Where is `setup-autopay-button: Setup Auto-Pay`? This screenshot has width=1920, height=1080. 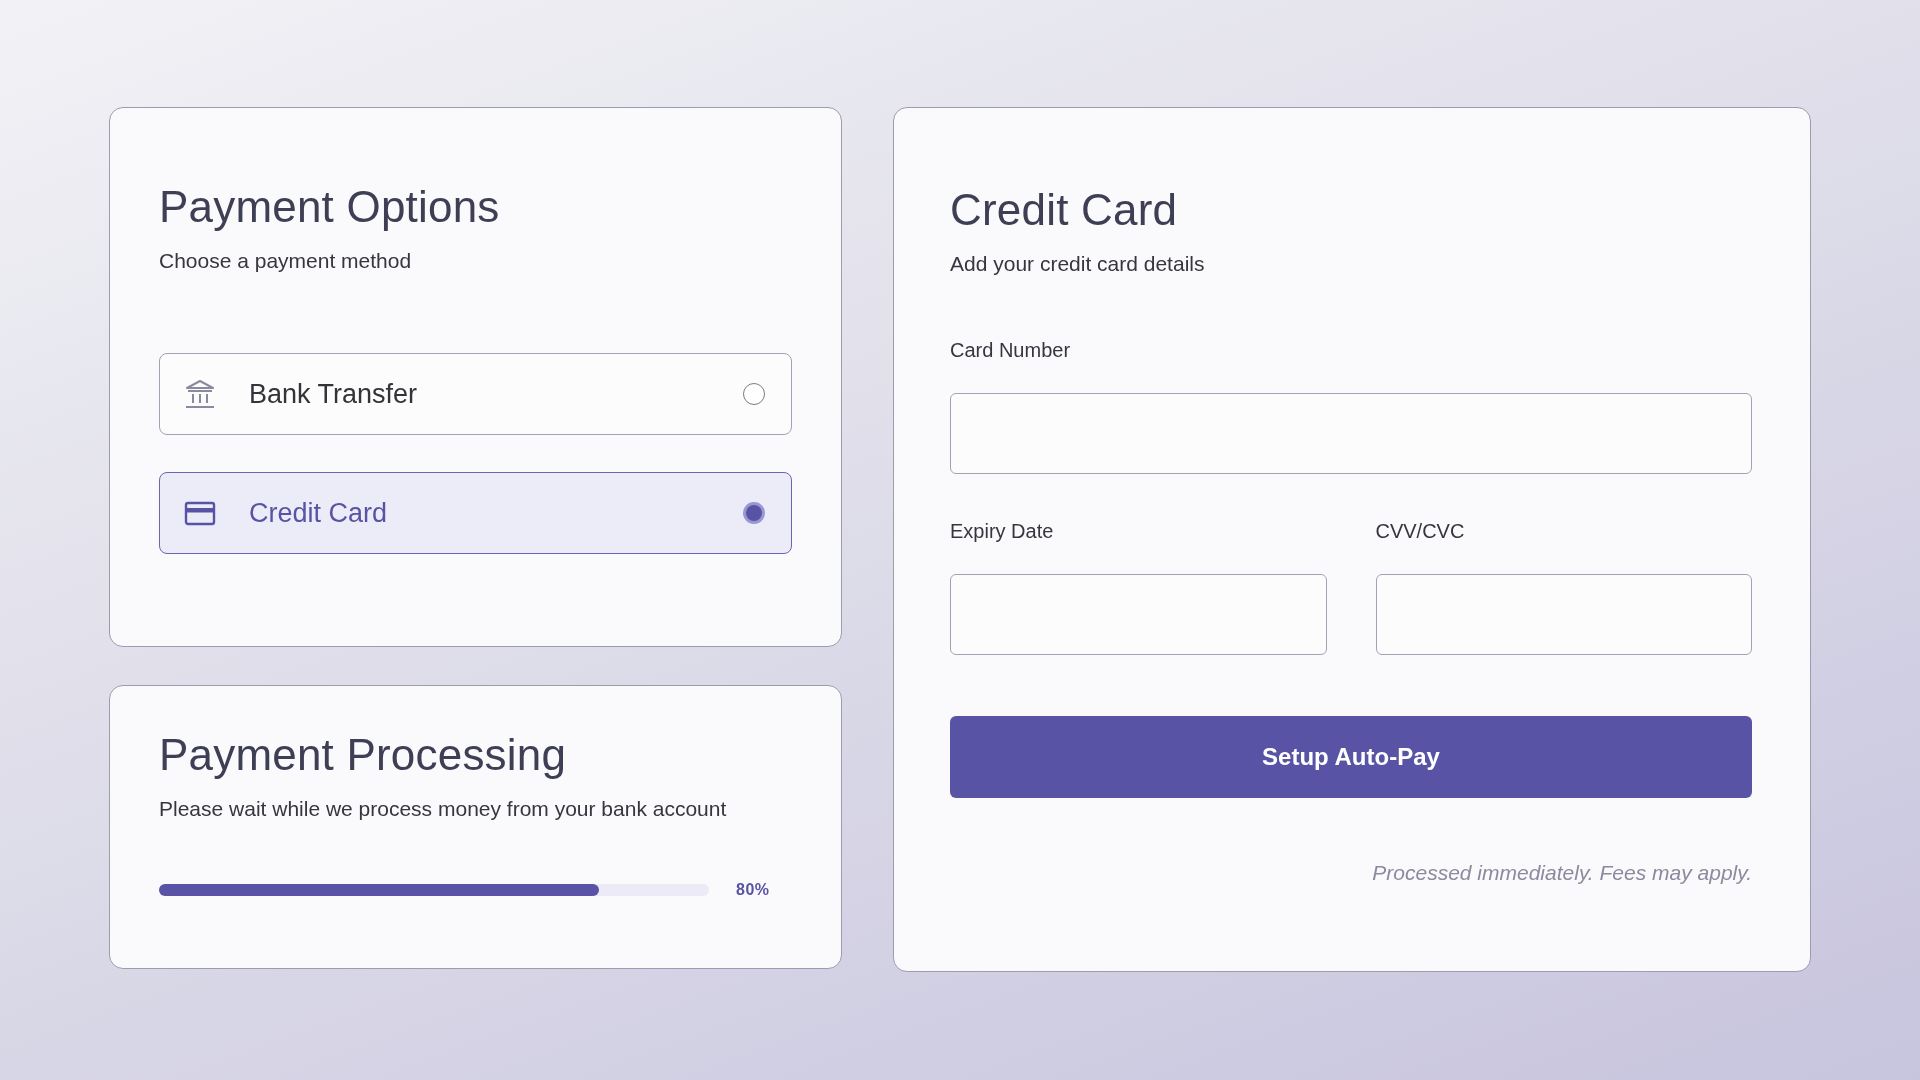 setup-autopay-button: Setup Auto-Pay is located at coordinates (1351, 757).